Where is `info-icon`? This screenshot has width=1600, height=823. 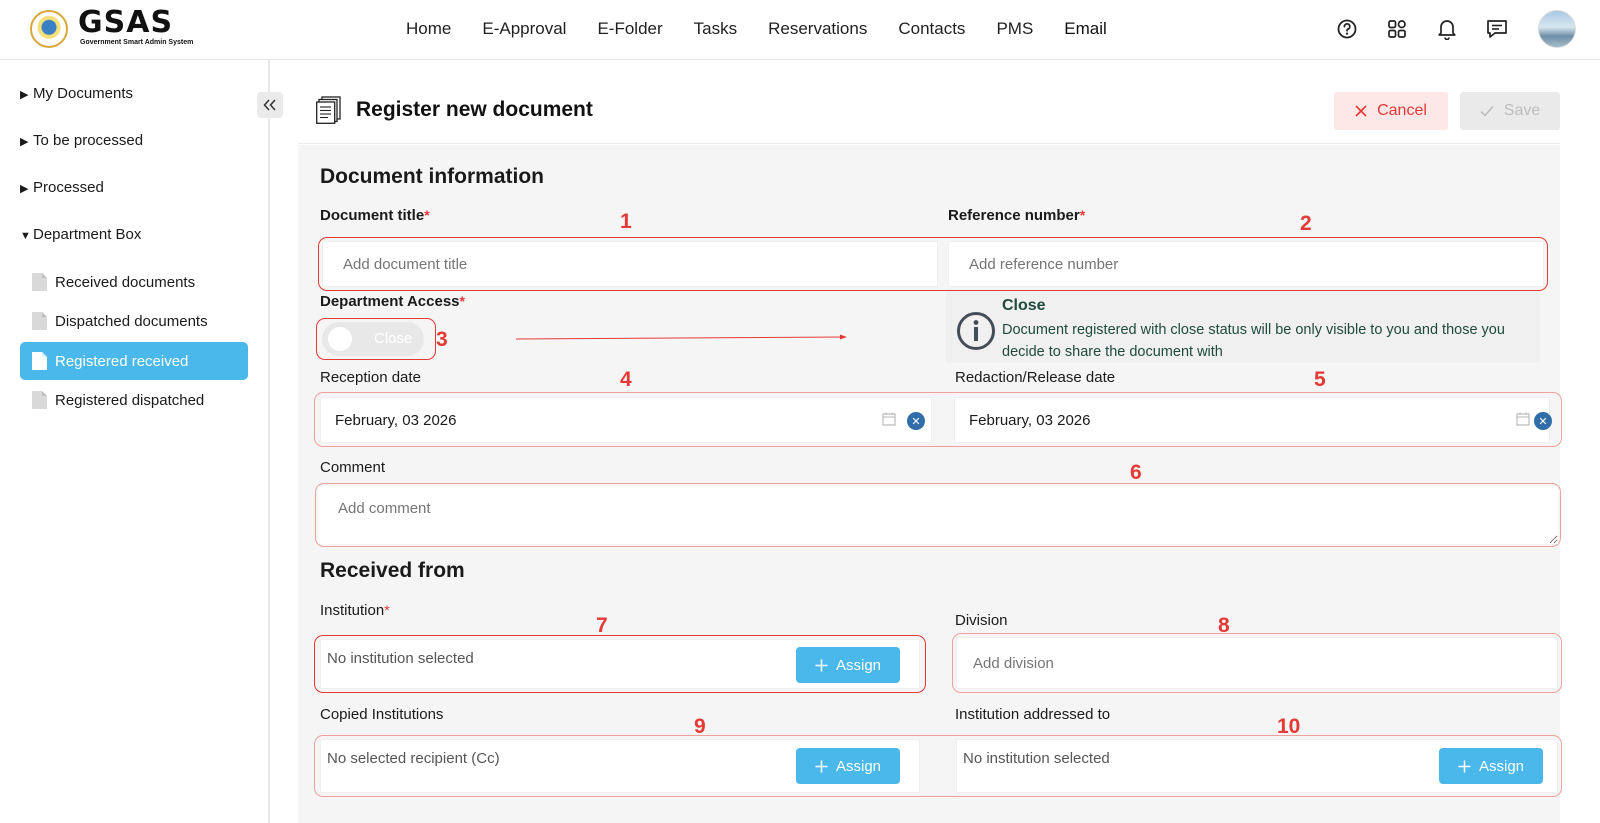 info-icon is located at coordinates (976, 331).